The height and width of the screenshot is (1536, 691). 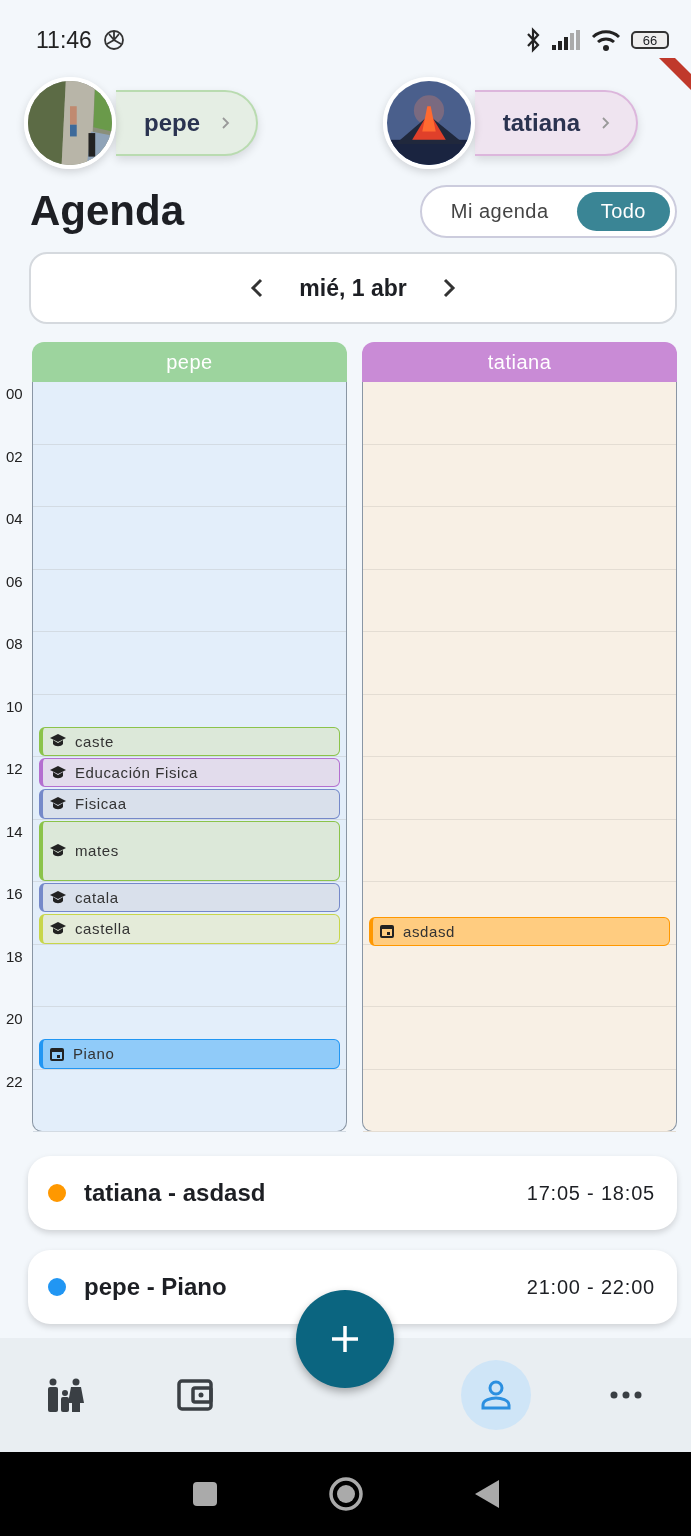 What do you see at coordinates (189, 773) in the screenshot?
I see `class-block: Educación Fisica` at bounding box center [189, 773].